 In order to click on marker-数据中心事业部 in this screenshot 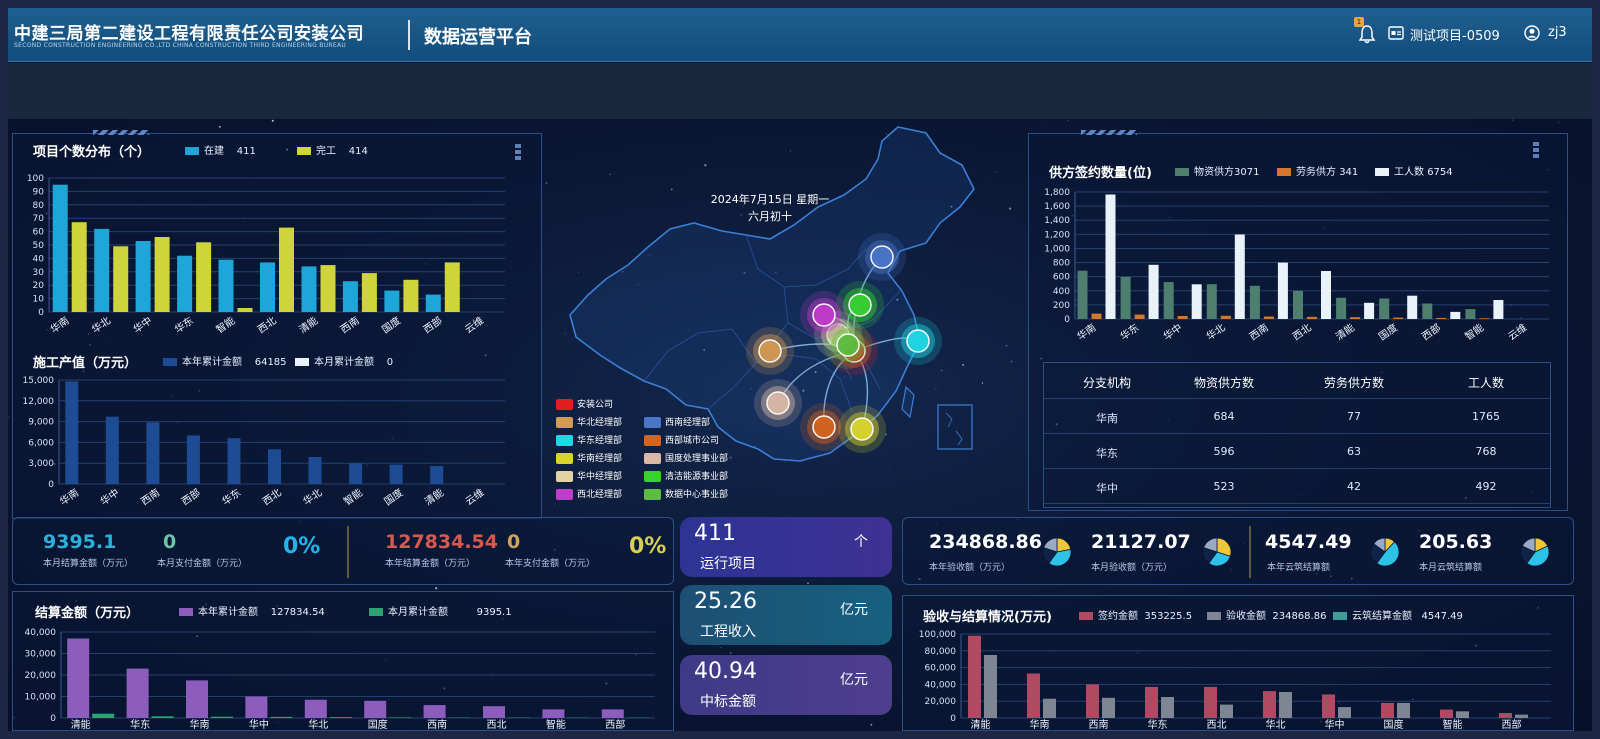, I will do `click(848, 345)`.